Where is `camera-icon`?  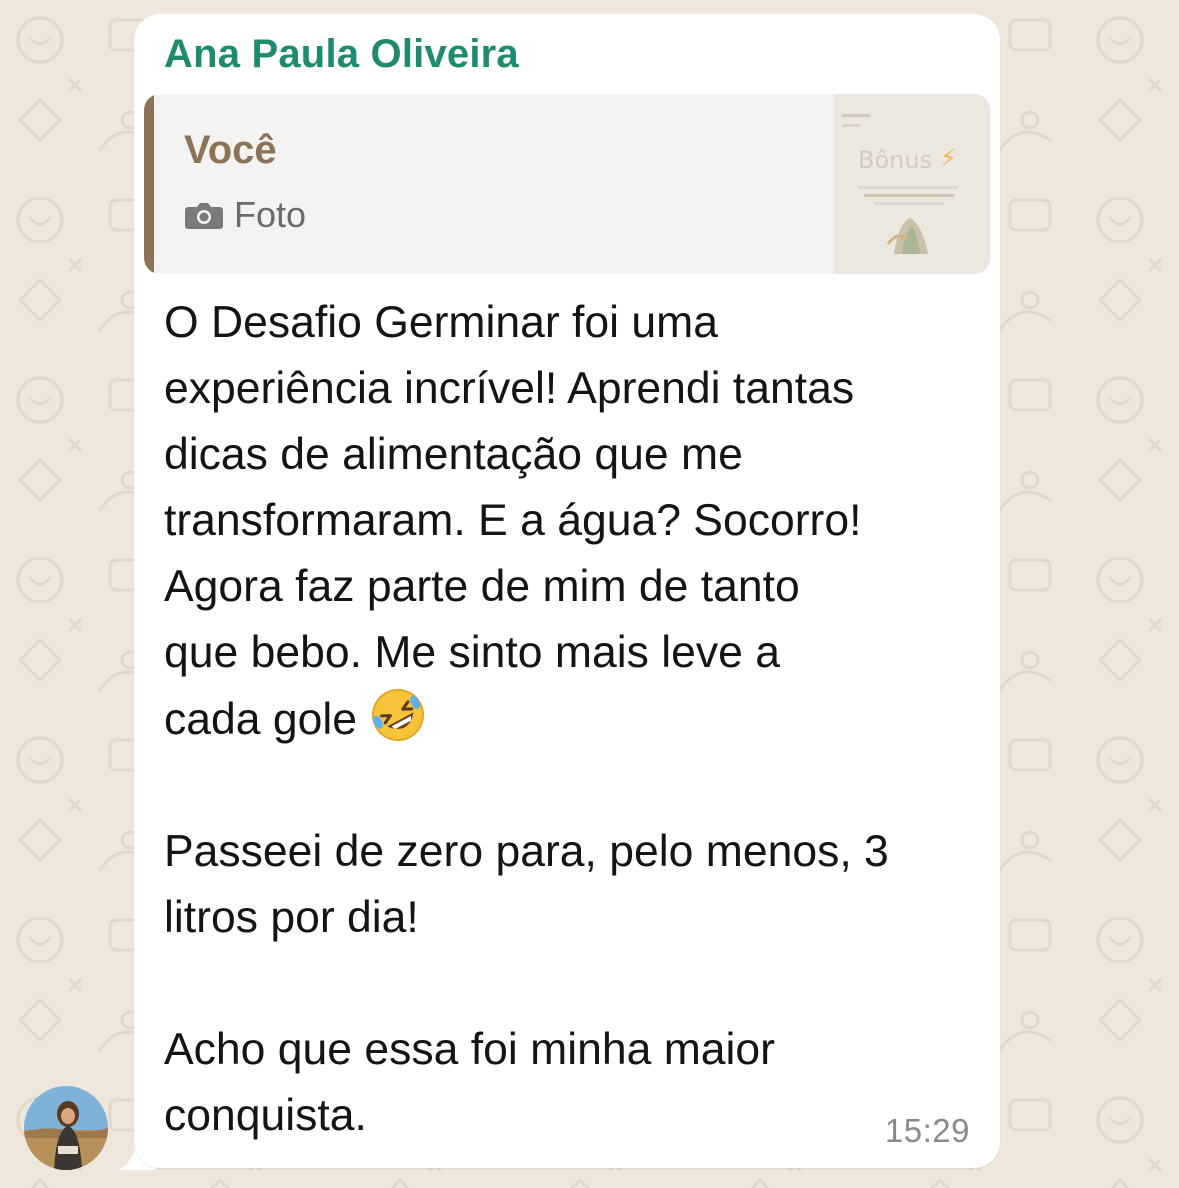
camera-icon is located at coordinates (204, 216).